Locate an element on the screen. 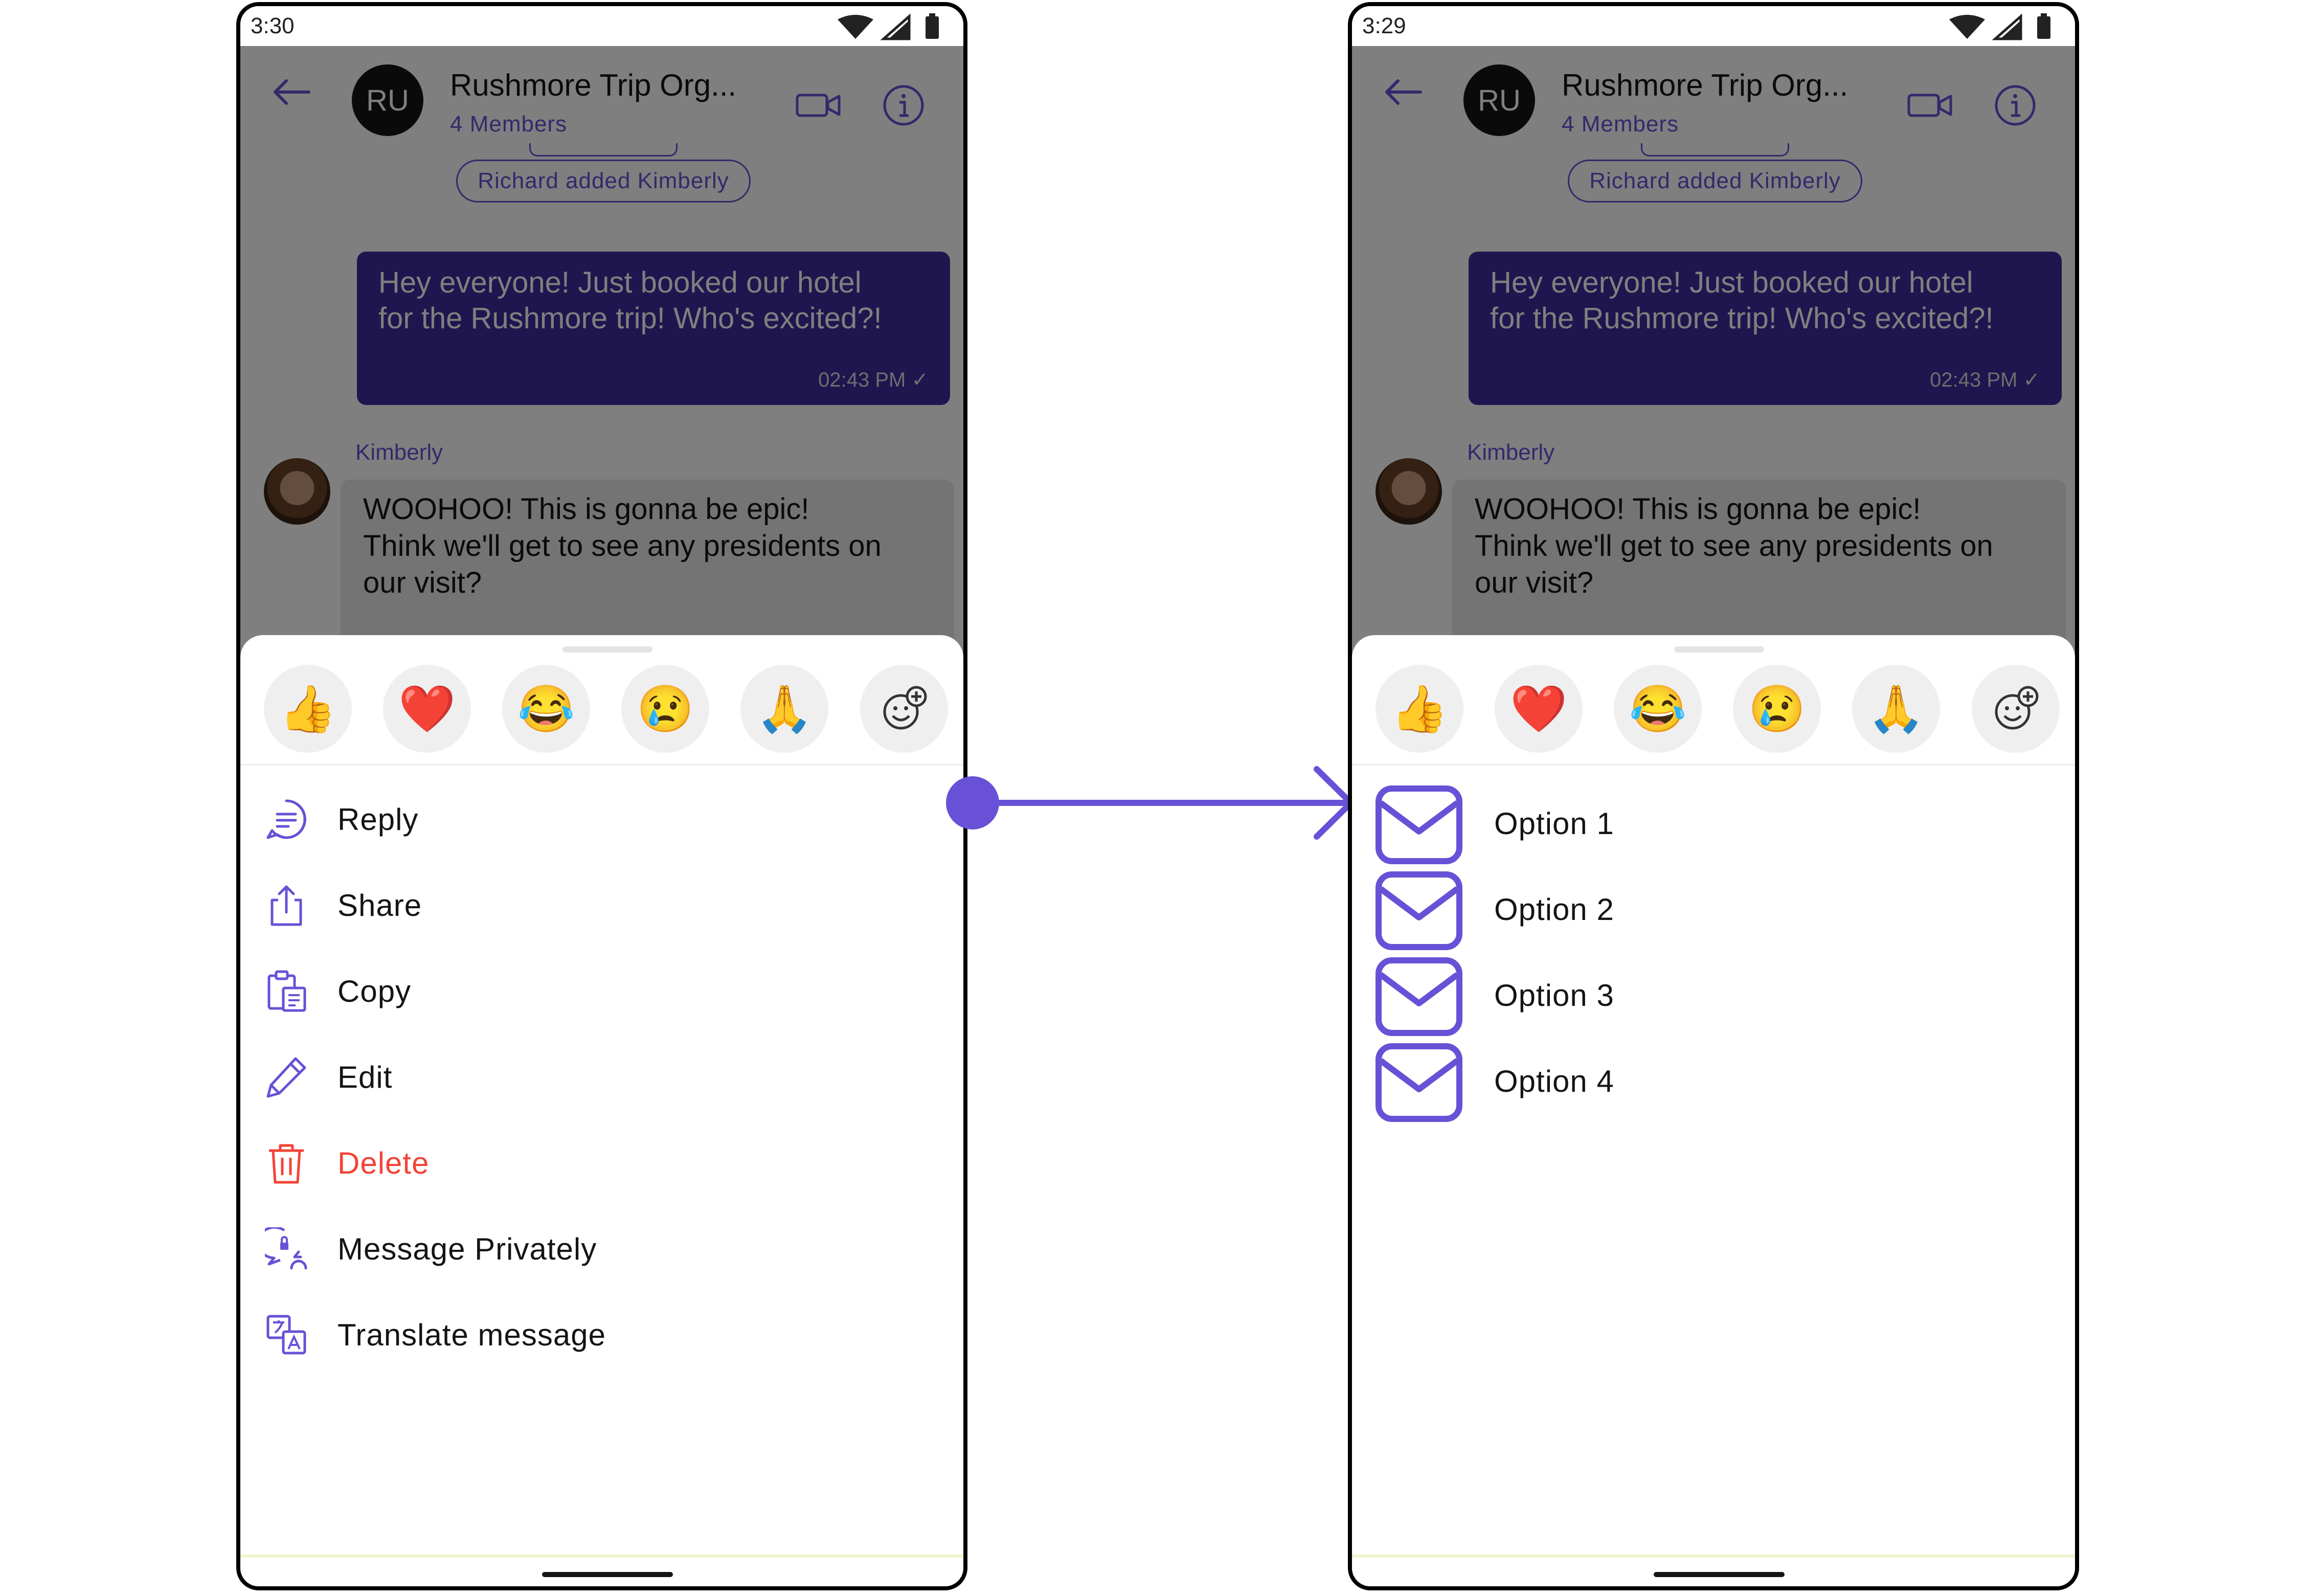  copy-icon is located at coordinates (286, 991).